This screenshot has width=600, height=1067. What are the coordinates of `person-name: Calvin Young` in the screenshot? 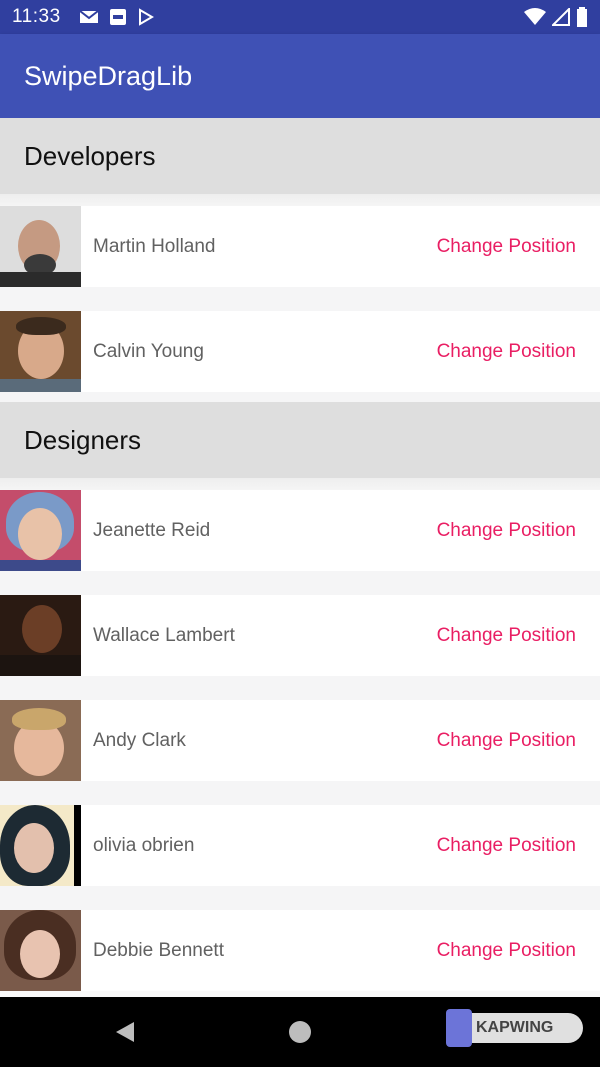 It's located at (148, 351).